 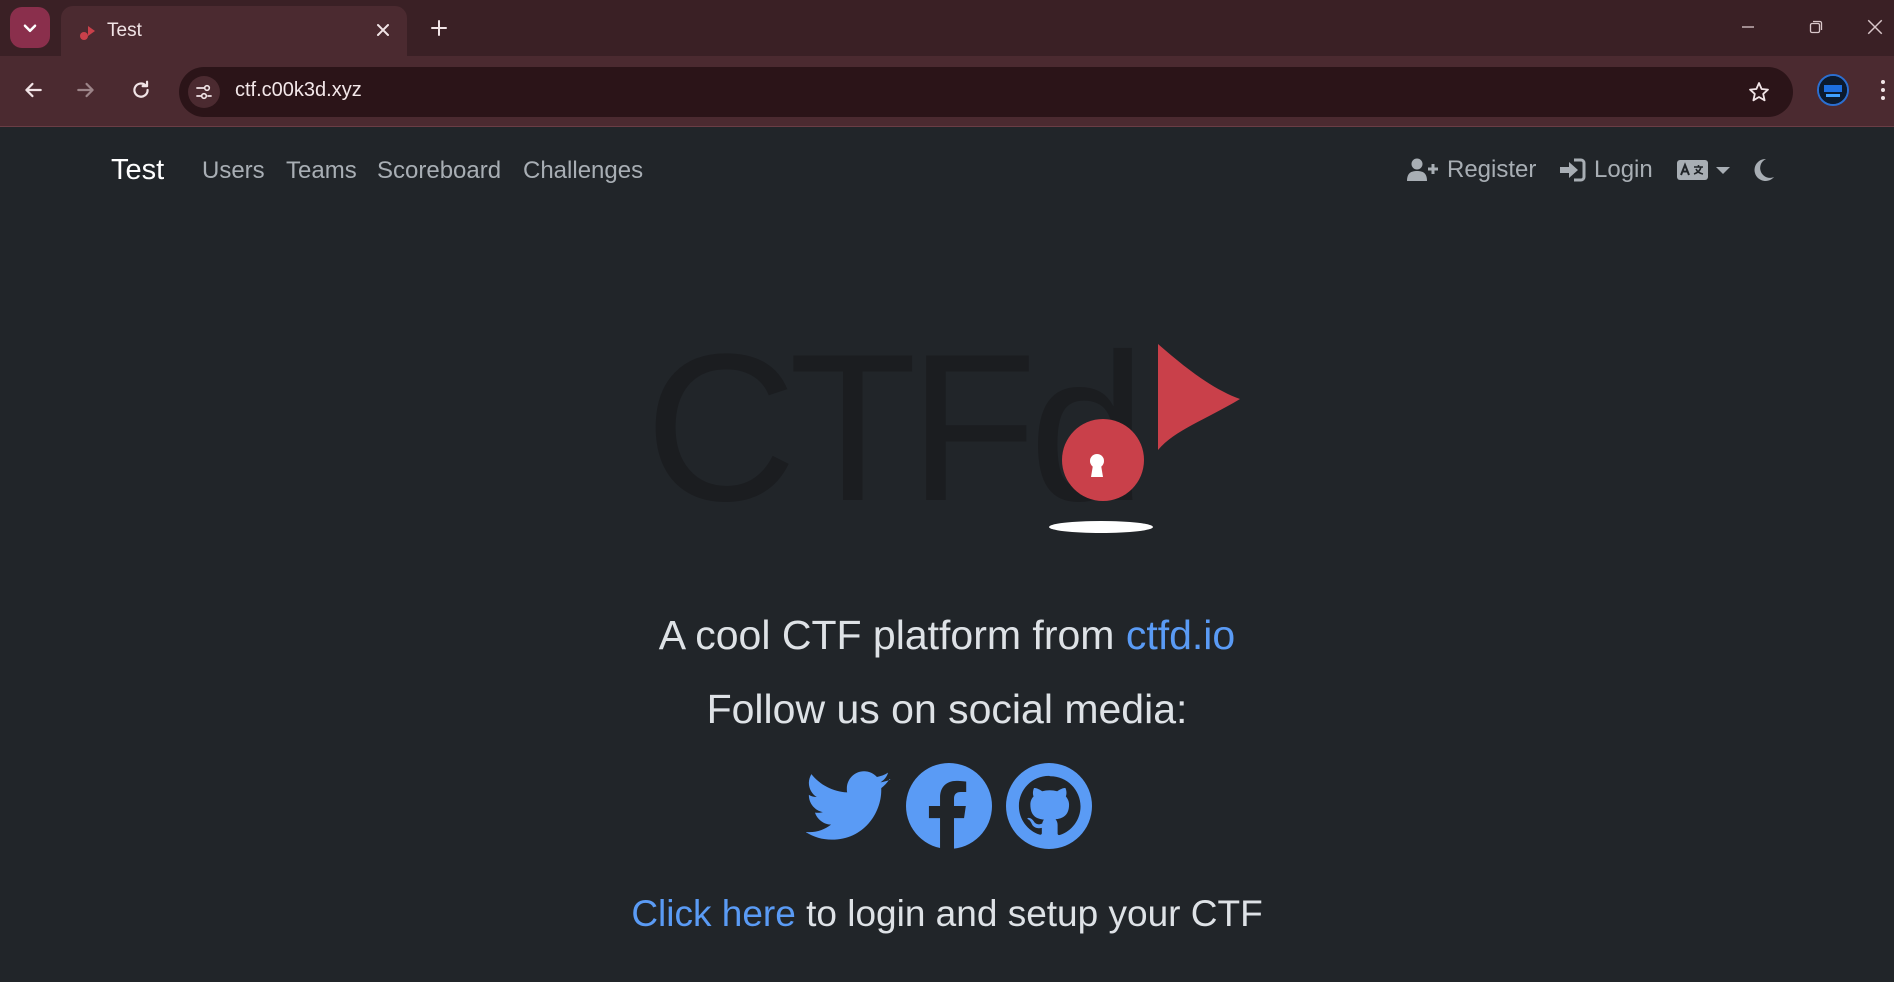 I want to click on nav-link-challenges: Challenges, so click(x=583, y=171).